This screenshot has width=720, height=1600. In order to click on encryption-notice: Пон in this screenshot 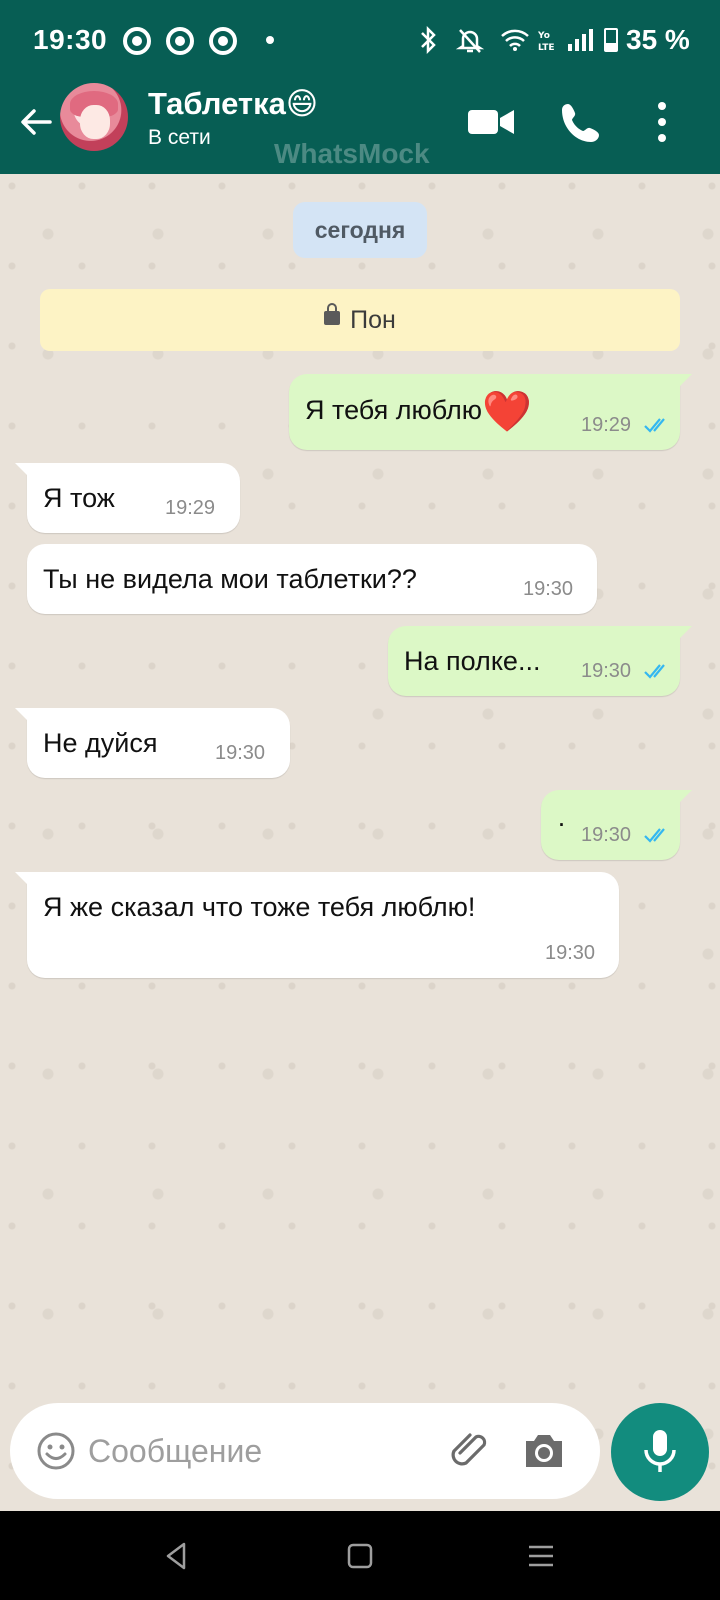, I will do `click(360, 320)`.